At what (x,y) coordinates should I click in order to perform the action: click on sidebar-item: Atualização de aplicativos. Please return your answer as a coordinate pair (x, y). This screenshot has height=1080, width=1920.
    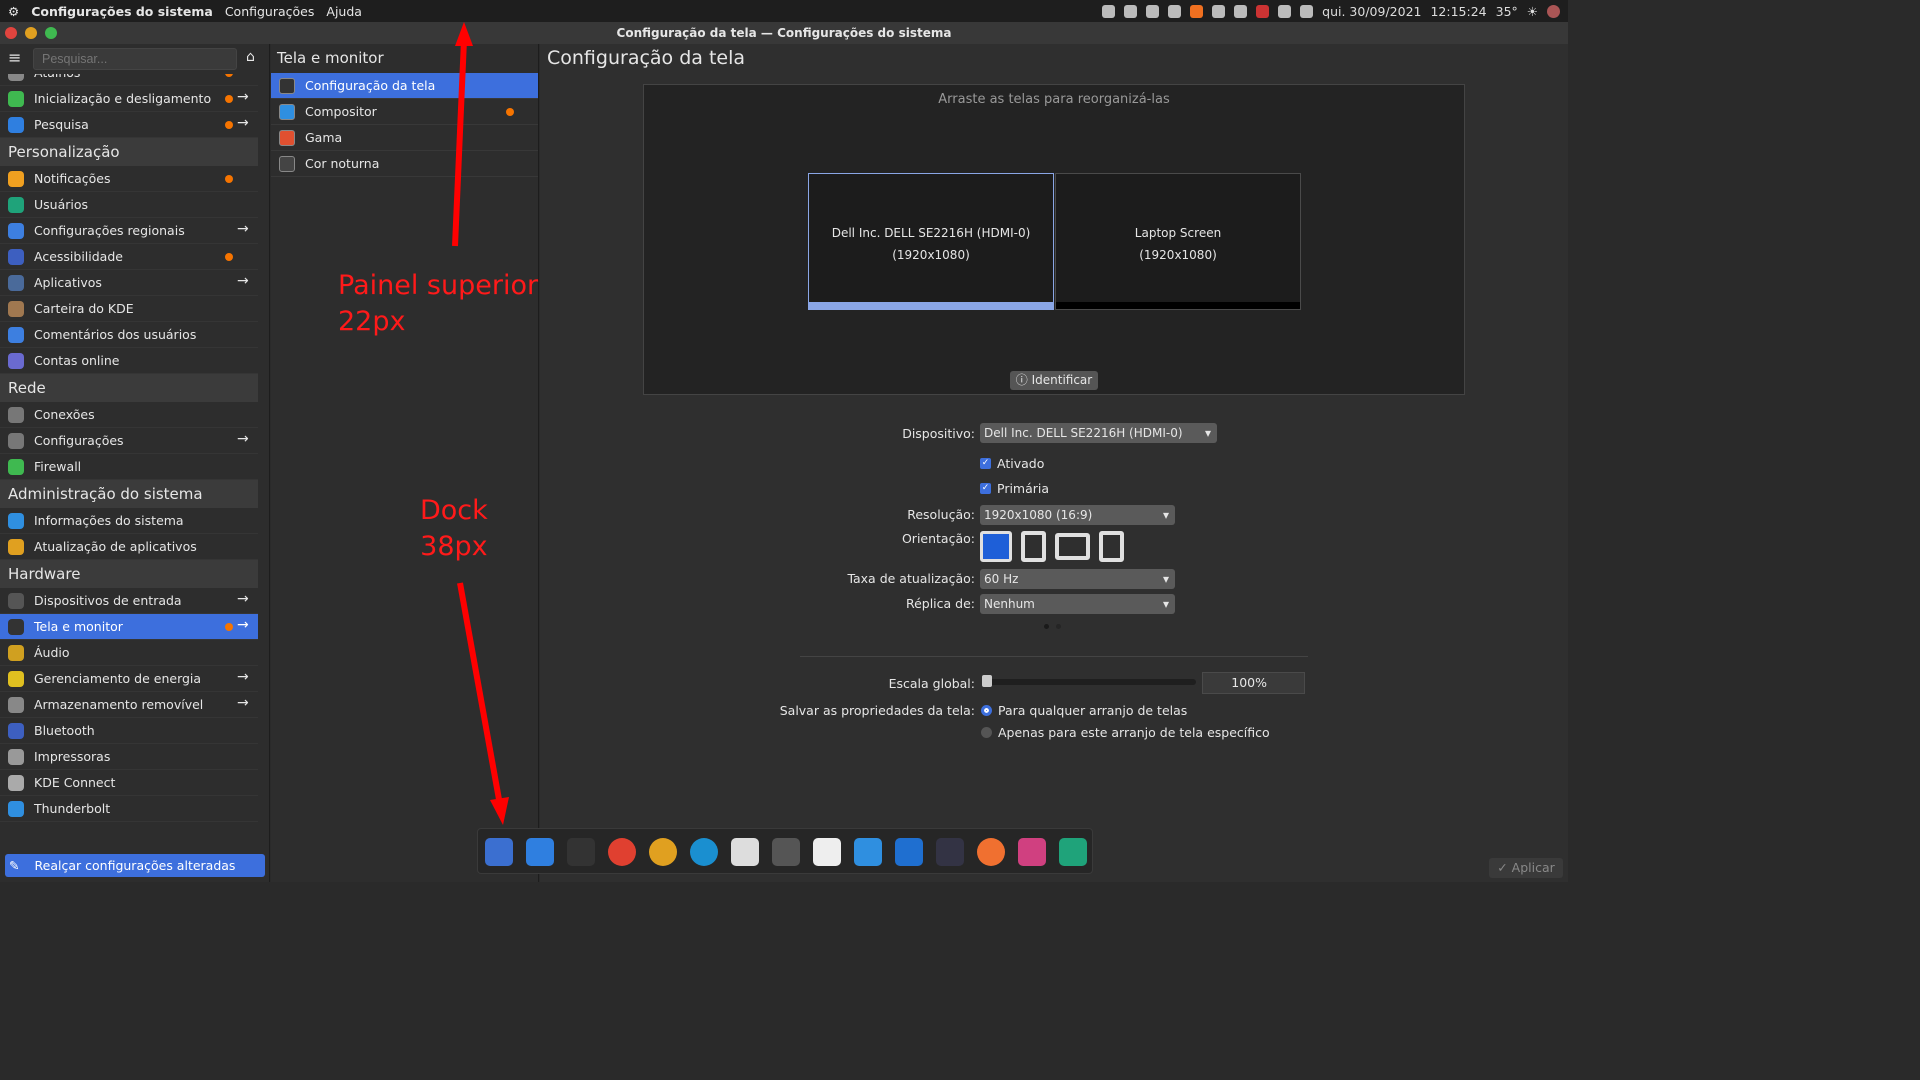
    Looking at the image, I should click on (129, 547).